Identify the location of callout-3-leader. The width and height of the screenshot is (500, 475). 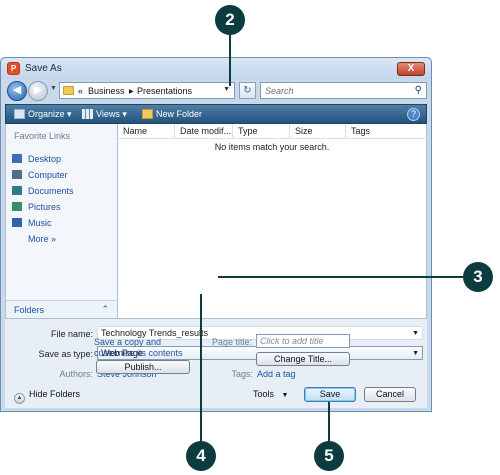
(340, 277).